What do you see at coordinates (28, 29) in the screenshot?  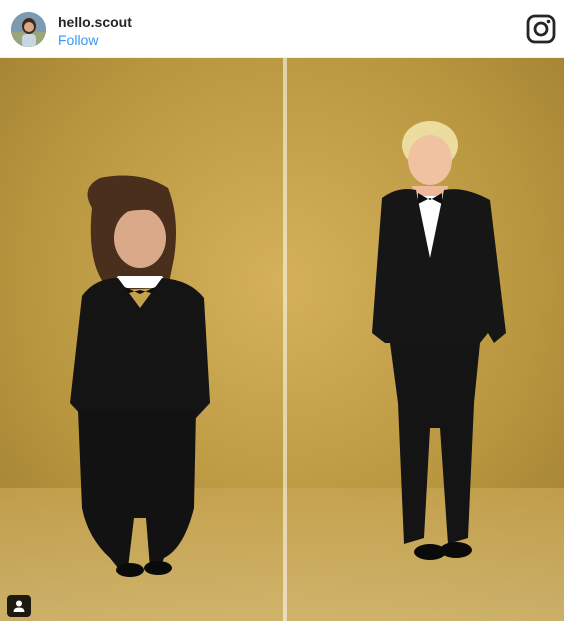 I see `avatar` at bounding box center [28, 29].